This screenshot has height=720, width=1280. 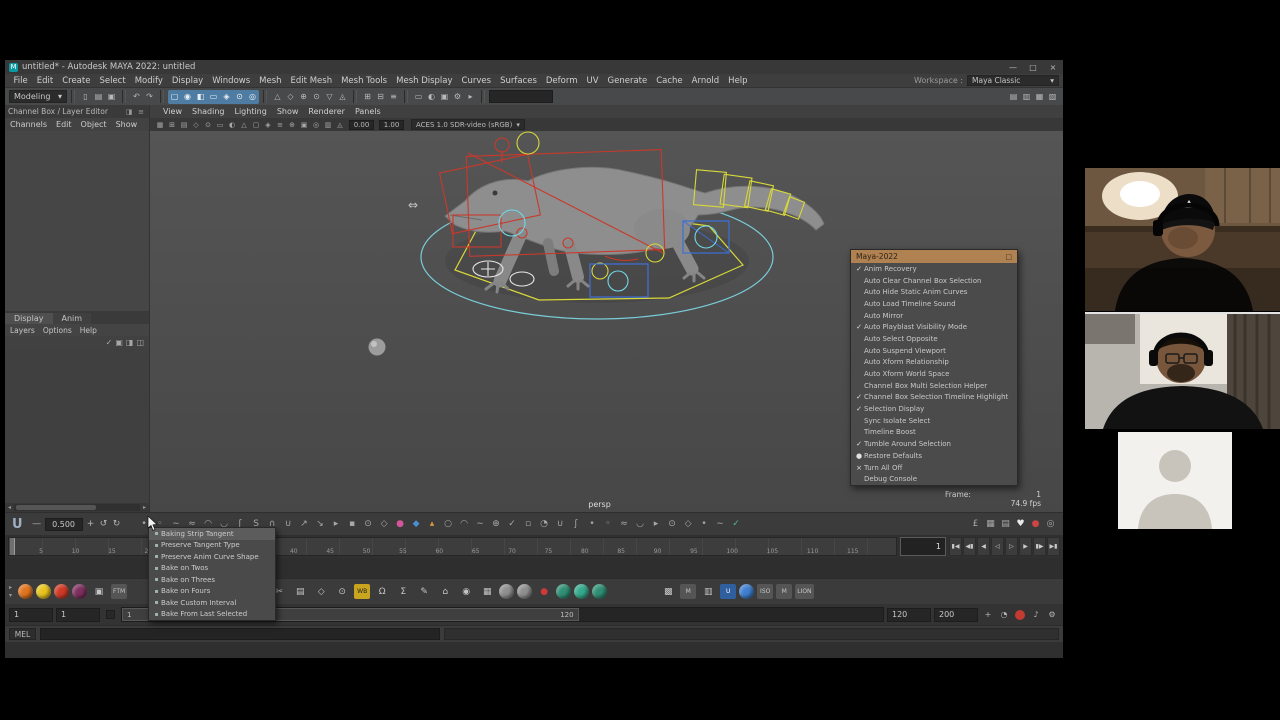 What do you see at coordinates (300, 592) in the screenshot?
I see `shelf-button: ▤` at bounding box center [300, 592].